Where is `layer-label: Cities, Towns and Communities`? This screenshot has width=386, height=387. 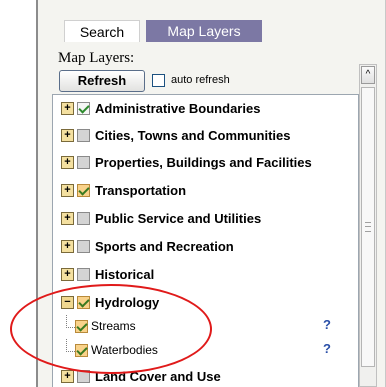
layer-label: Cities, Towns and Communities is located at coordinates (193, 135).